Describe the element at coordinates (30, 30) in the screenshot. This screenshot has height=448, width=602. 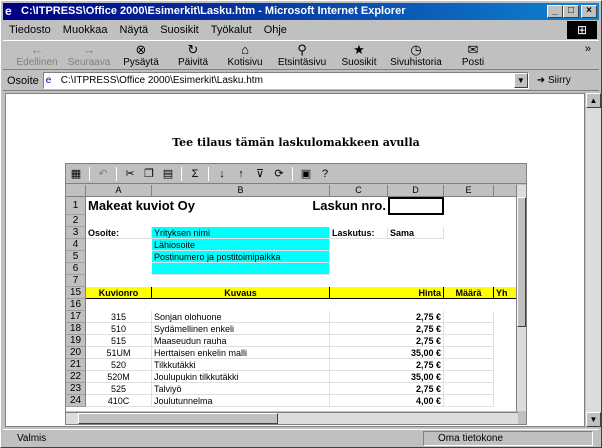
I see `menu-file: Tiedosto` at that location.